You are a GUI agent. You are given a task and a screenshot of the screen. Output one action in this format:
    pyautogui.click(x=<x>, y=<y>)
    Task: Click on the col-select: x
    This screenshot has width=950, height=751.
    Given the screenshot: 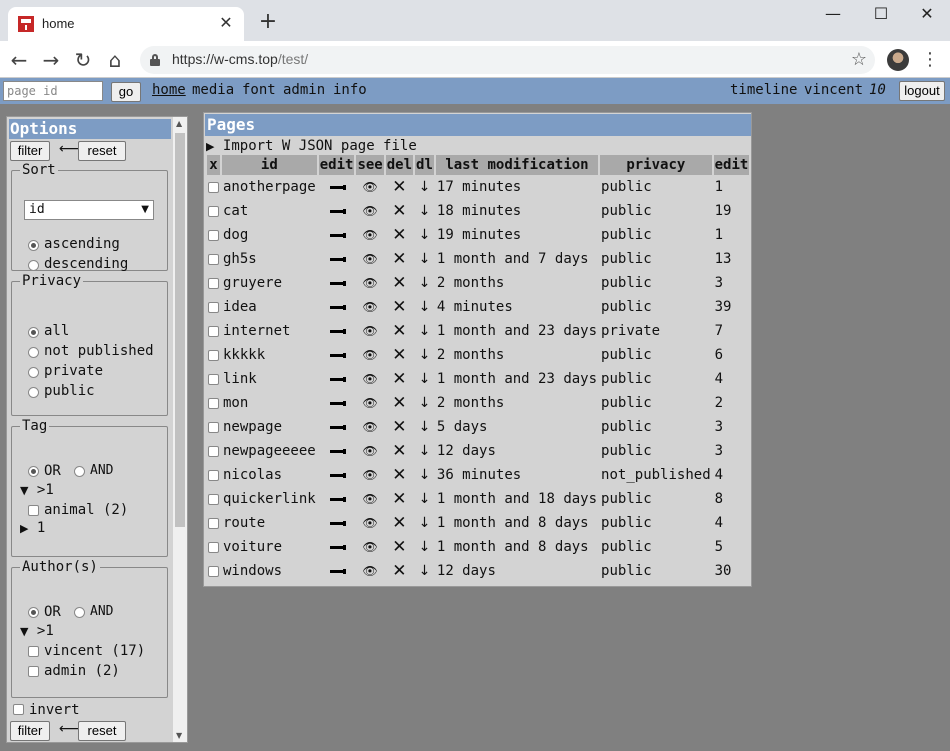 What is the action you would take?
    pyautogui.click(x=213, y=165)
    